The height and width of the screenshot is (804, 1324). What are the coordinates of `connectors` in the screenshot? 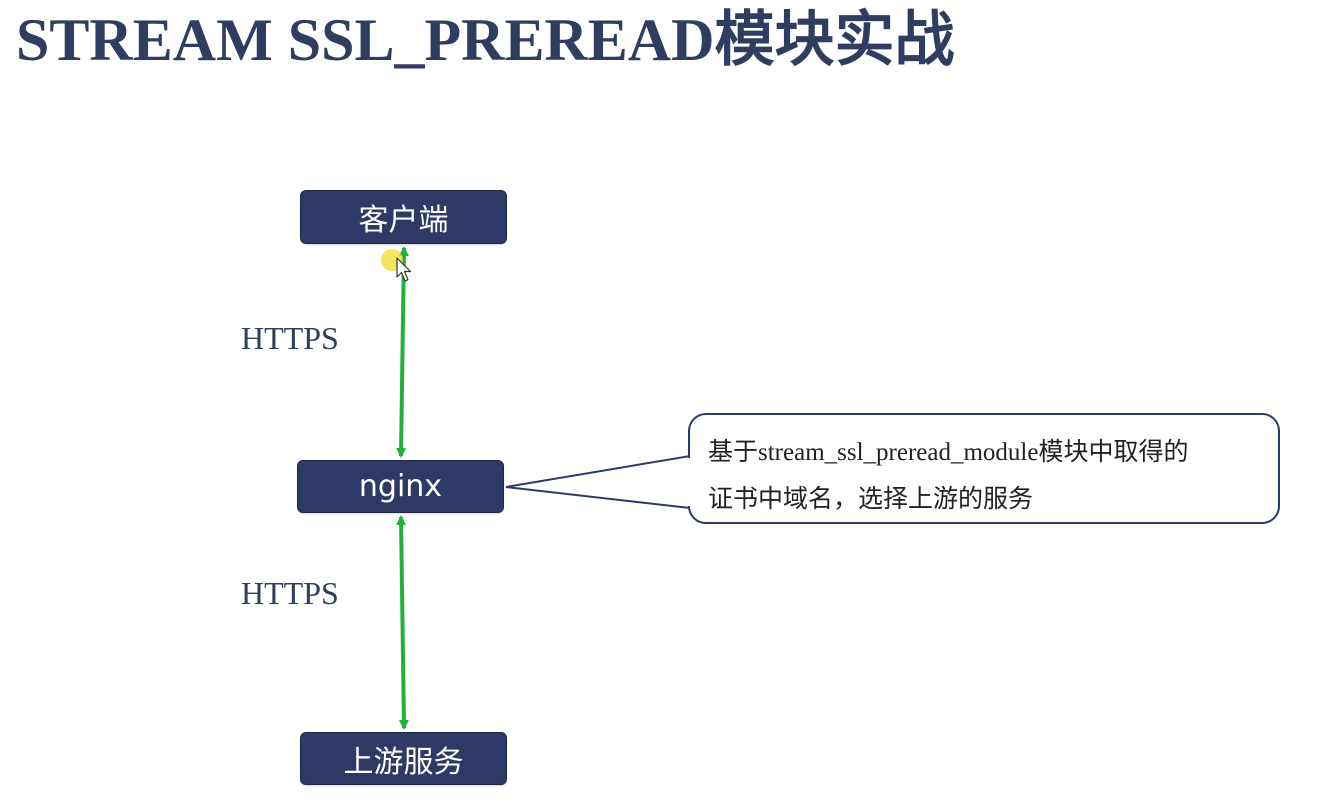 It's located at (543, 488).